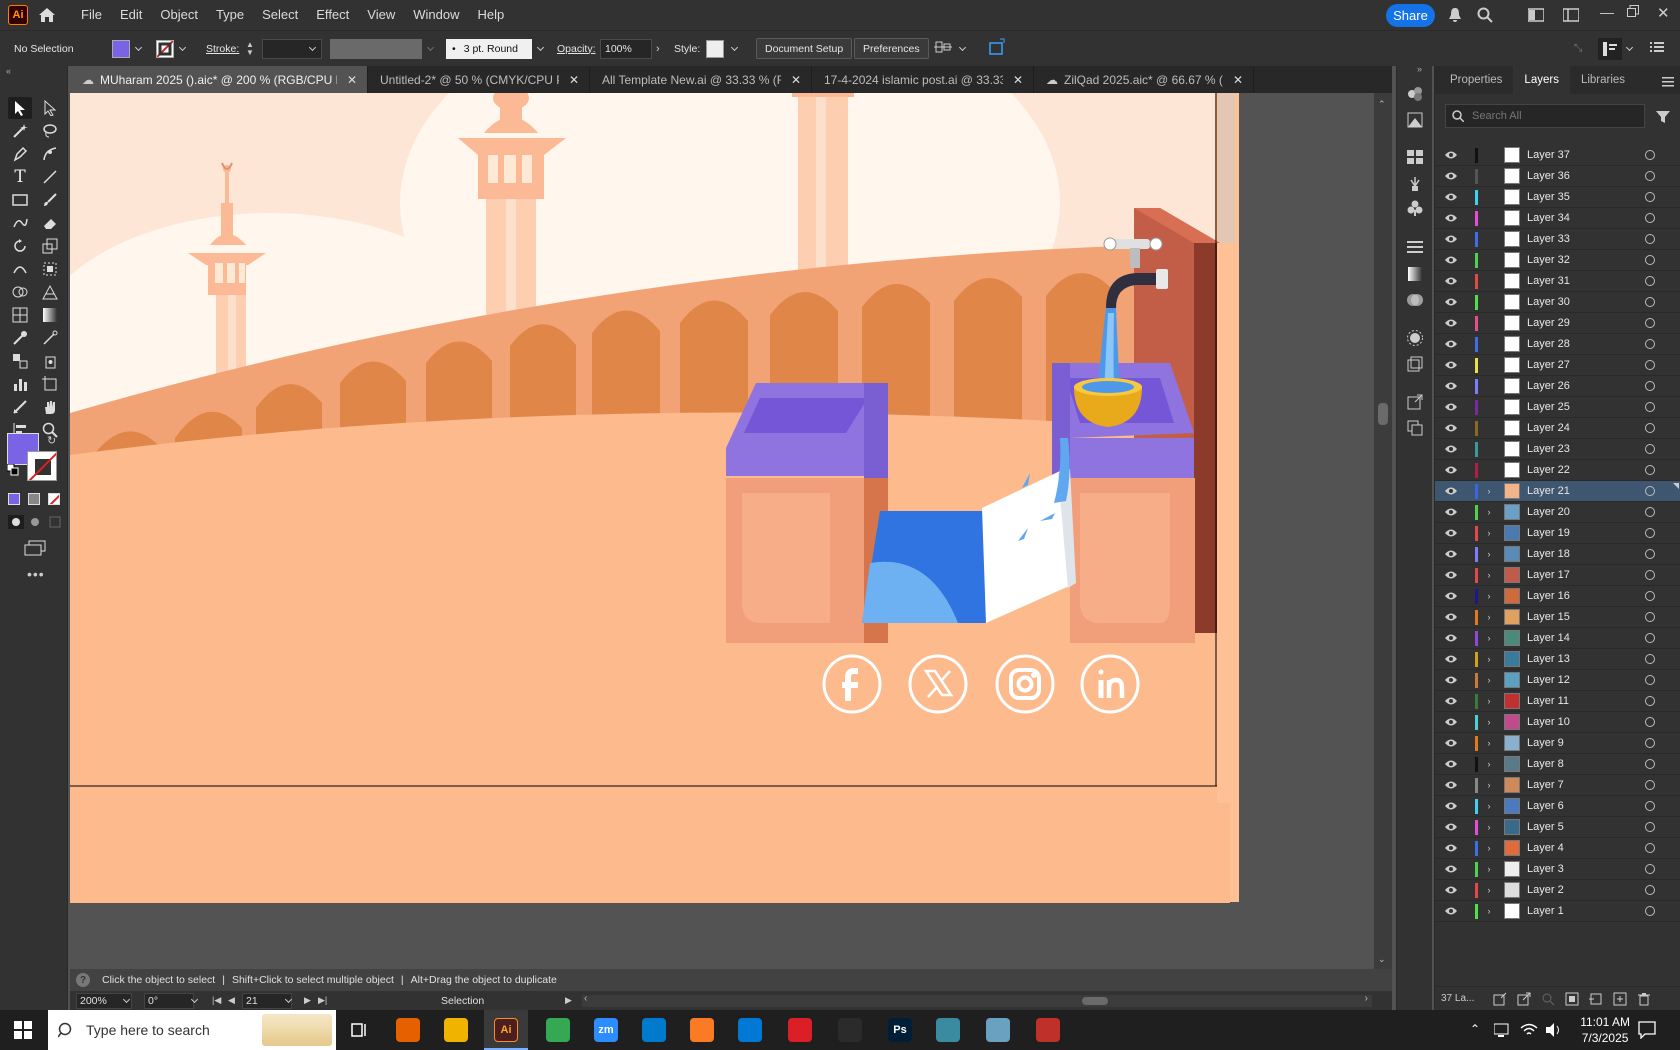  Describe the element at coordinates (1577, 785) in the screenshot. I see `layer-name: Layer 7` at that location.